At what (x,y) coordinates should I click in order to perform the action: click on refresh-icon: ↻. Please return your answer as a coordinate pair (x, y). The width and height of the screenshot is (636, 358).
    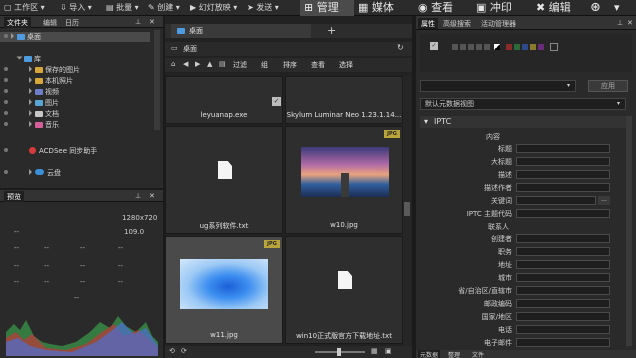
    Looking at the image, I should click on (400, 47).